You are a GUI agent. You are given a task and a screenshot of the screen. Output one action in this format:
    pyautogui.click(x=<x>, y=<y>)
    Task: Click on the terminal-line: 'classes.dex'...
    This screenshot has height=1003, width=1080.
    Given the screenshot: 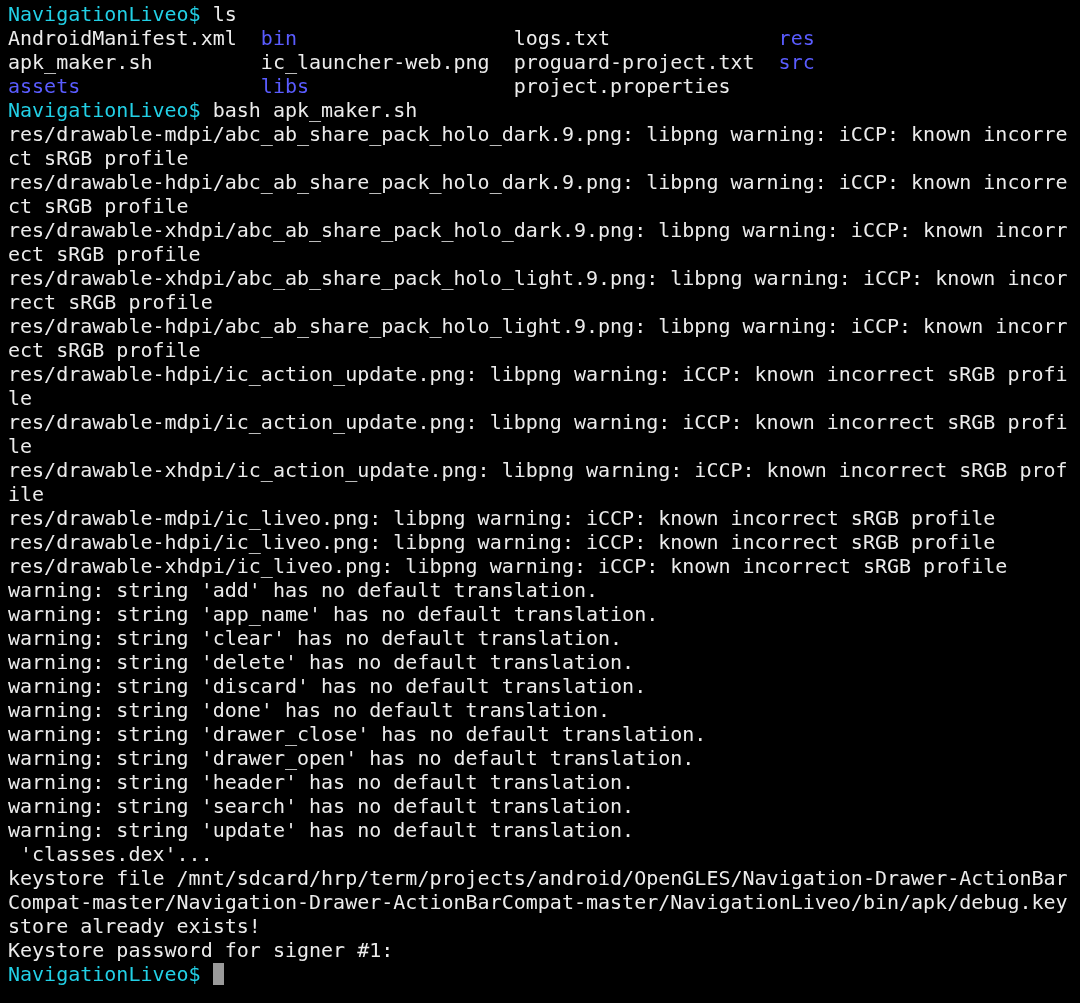 What is the action you would take?
    pyautogui.click(x=116, y=854)
    